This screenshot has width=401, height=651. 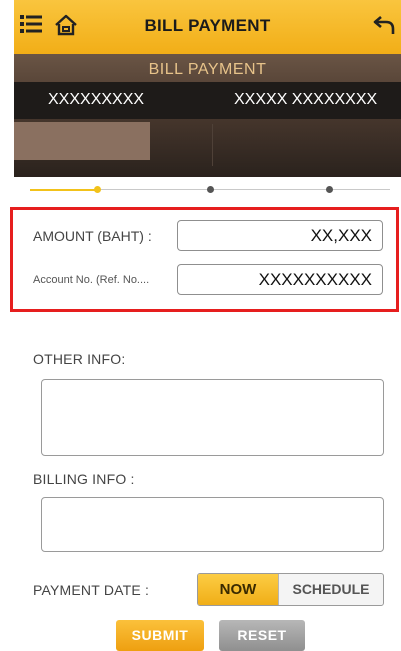 I want to click on step-3-dot, so click(x=329, y=189).